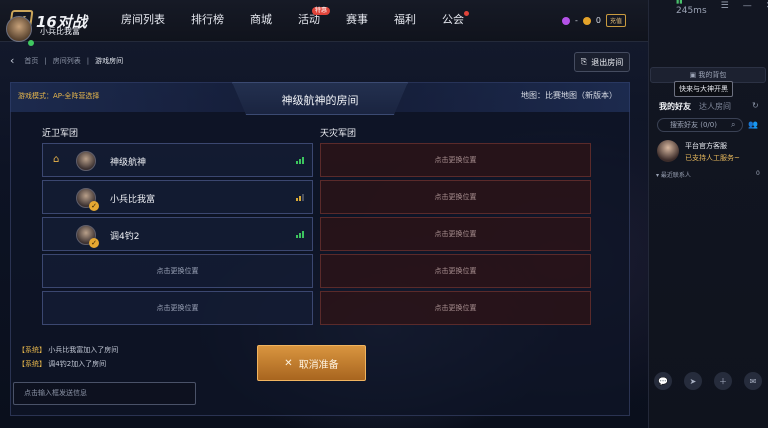 This screenshot has width=768, height=428. Describe the element at coordinates (712, 75) in the screenshot. I see `backpack-label: 我的背包` at that location.